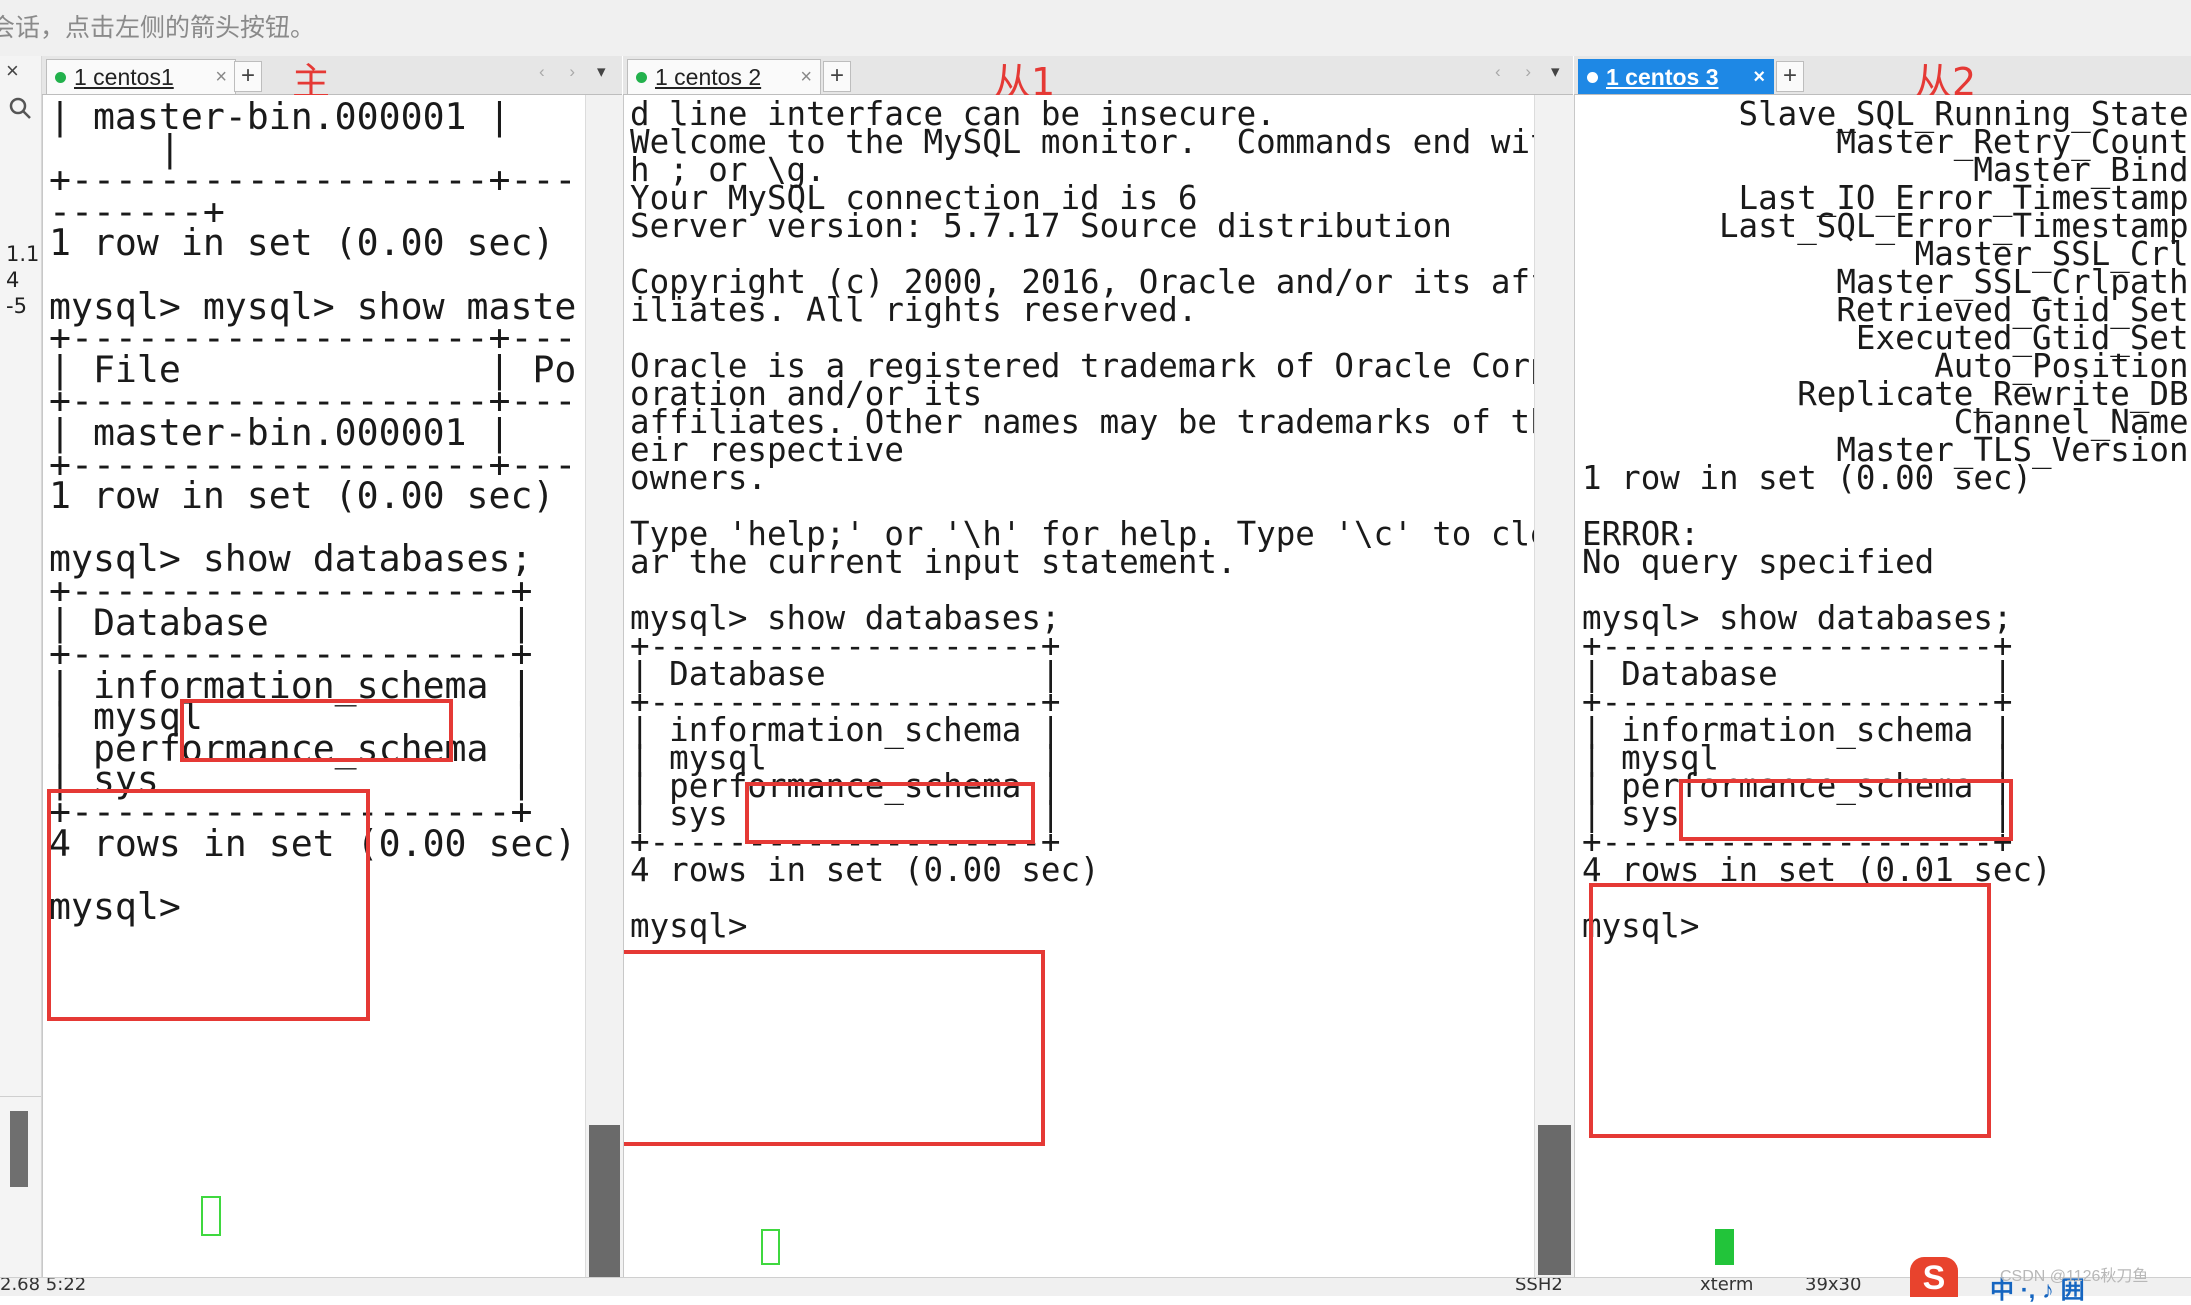  I want to click on tab-centos-3: 1 centos 3 ×, so click(1676, 76).